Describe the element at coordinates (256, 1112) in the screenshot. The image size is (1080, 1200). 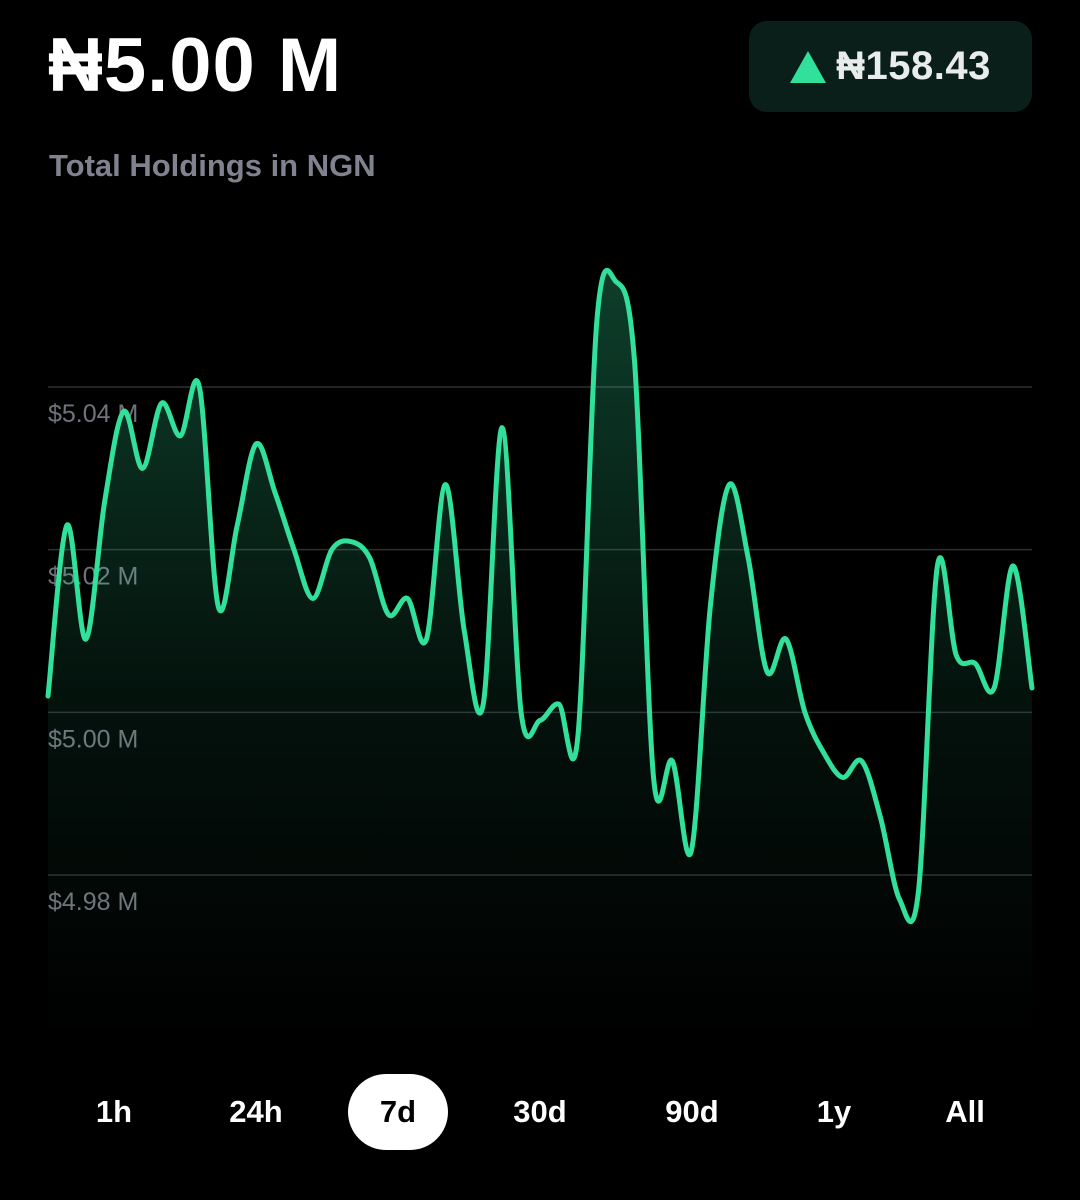
I see `timeframe-24h: 24h` at that location.